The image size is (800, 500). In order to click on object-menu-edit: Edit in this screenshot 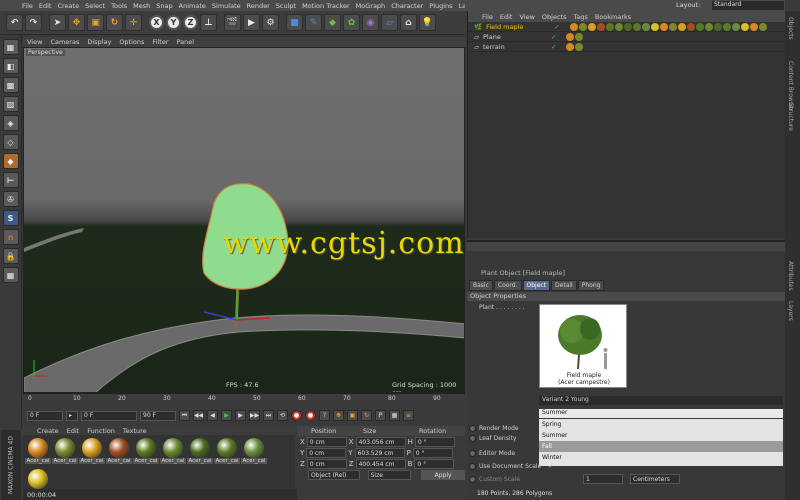, I will do `click(506, 17)`.